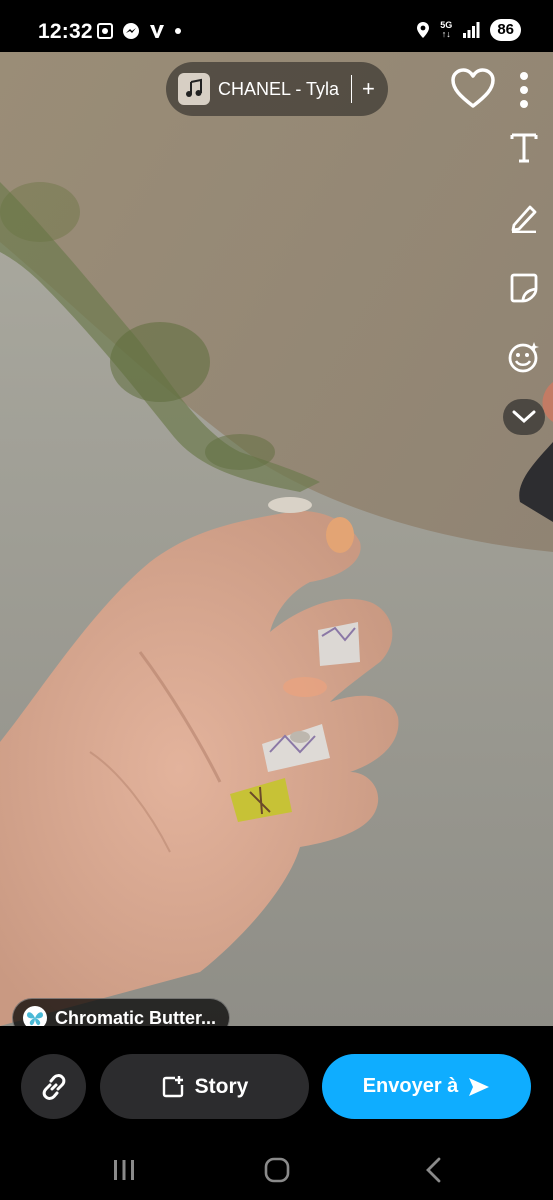 The image size is (553, 1200). Describe the element at coordinates (194, 89) in the screenshot. I see `music-note-icon` at that location.